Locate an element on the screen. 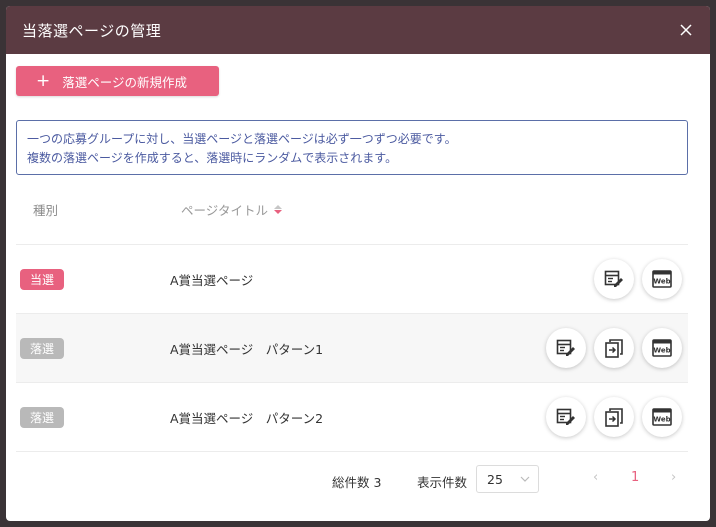  row-title: A賞当選ページ パターン1 is located at coordinates (247, 349).